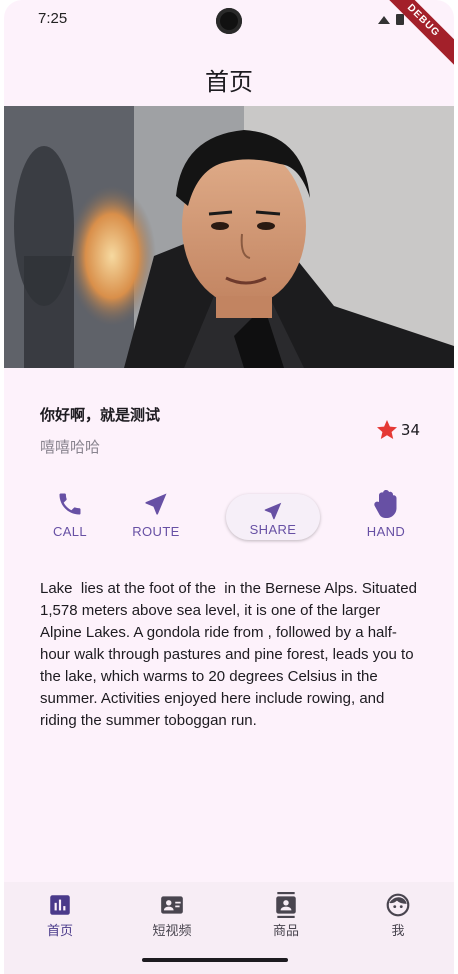  I want to click on nav-label-home: 首页, so click(59, 931).